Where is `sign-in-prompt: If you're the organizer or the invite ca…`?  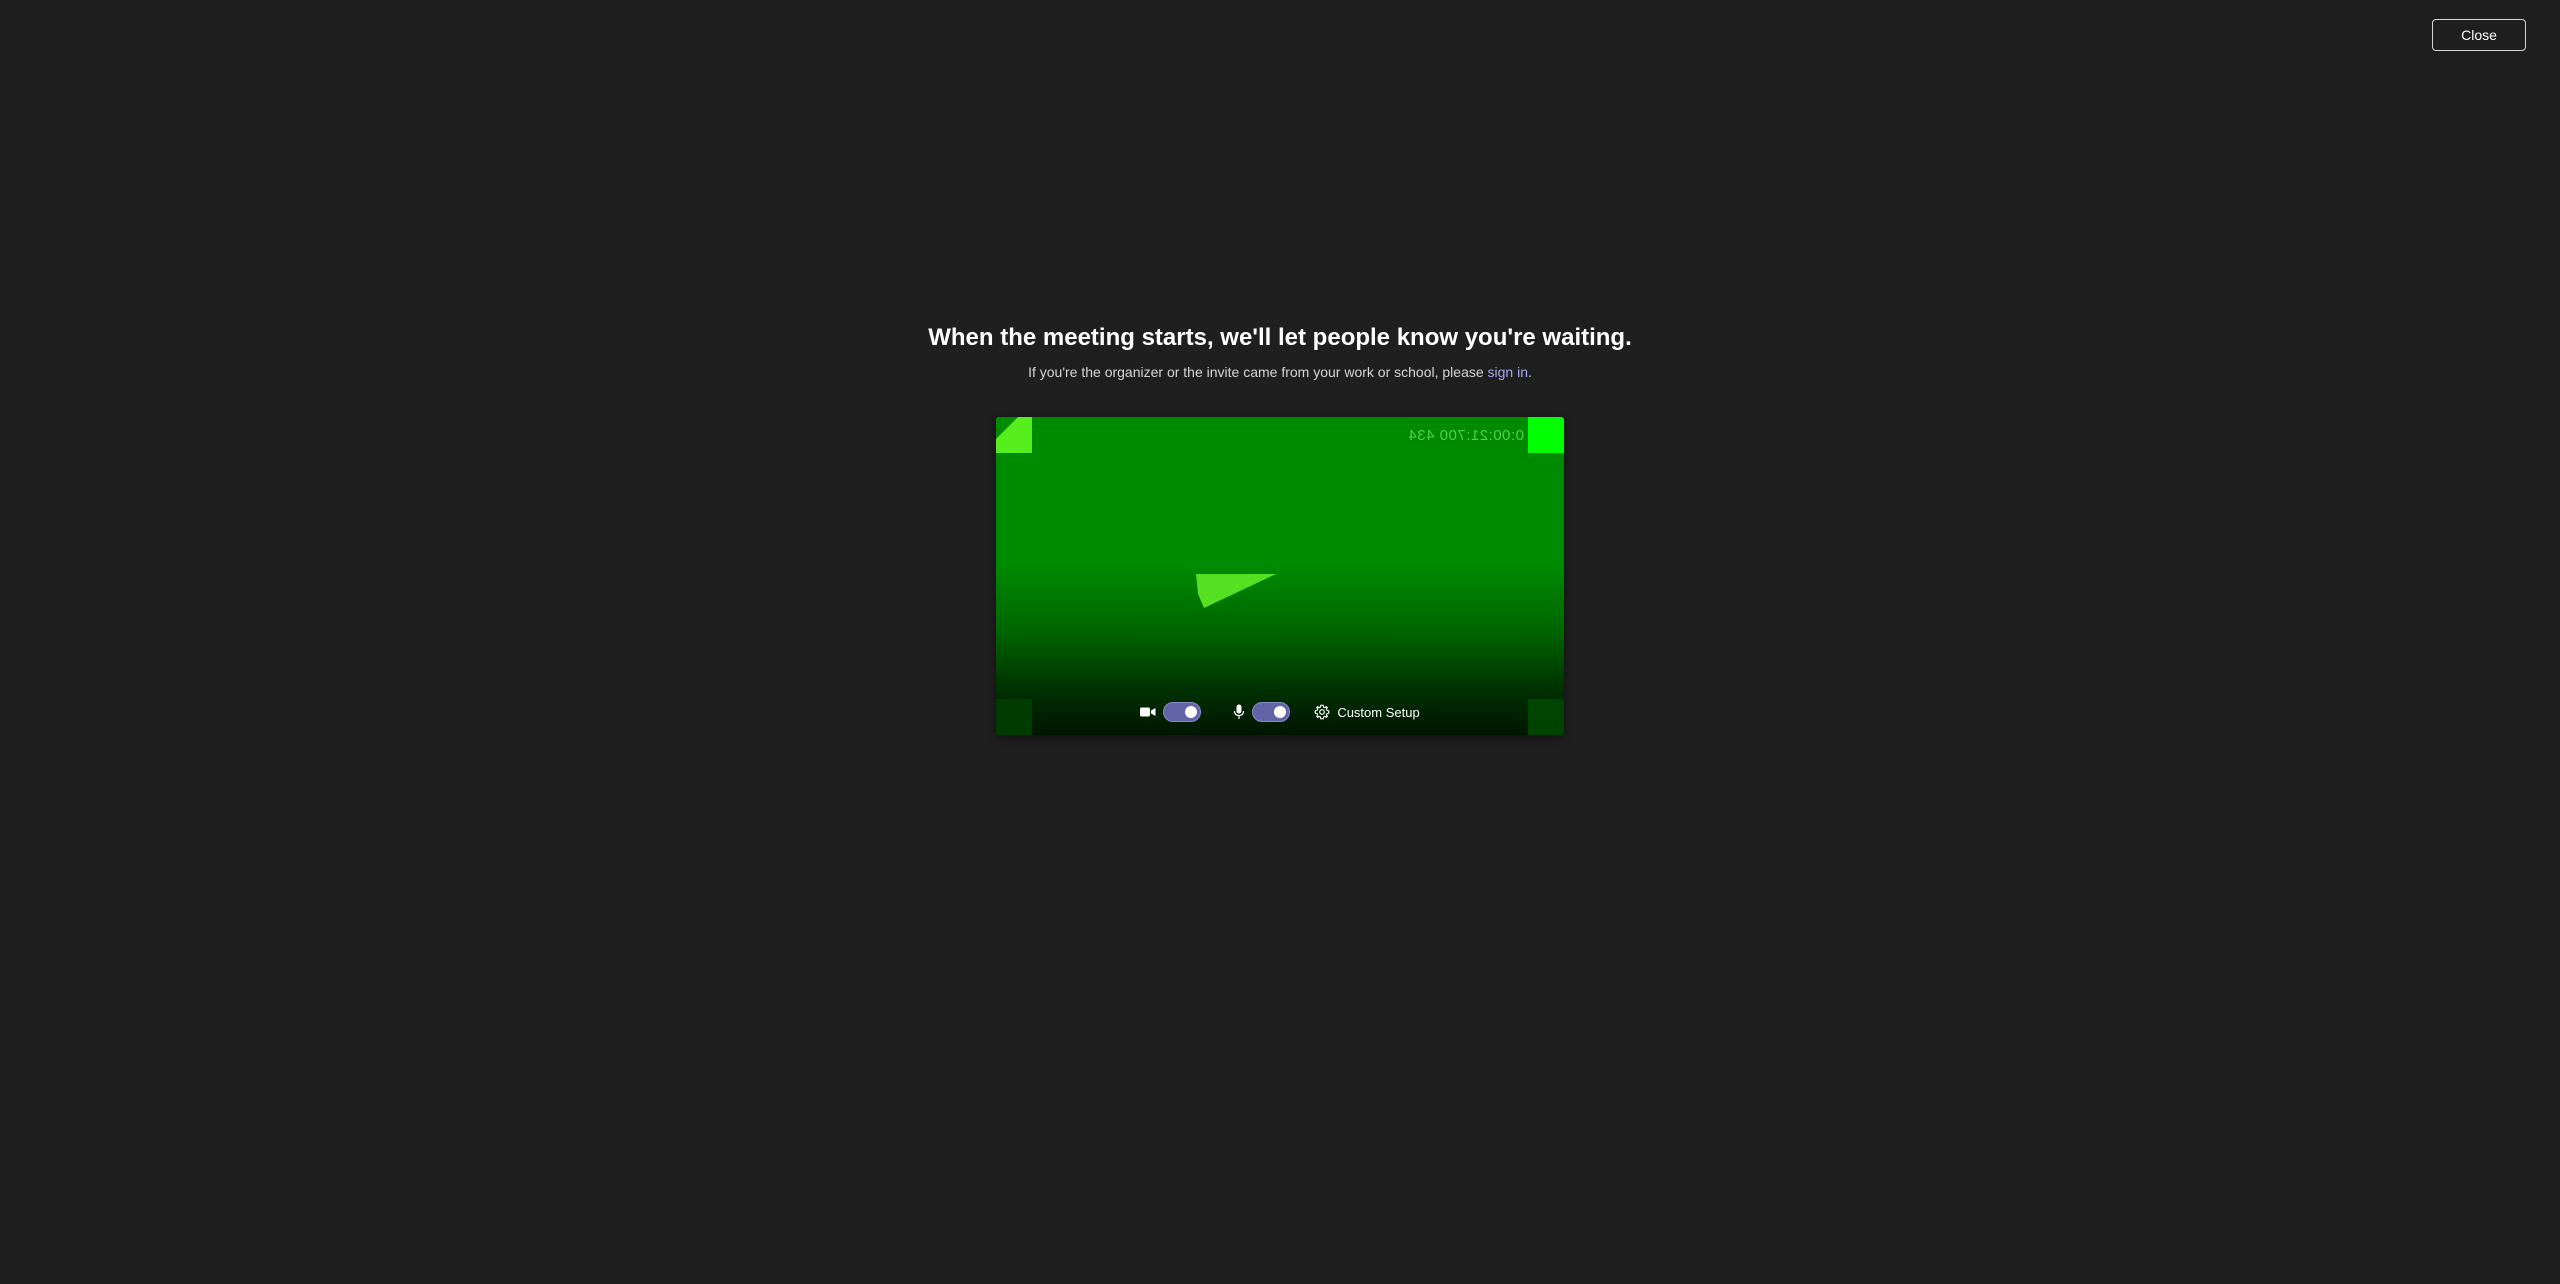
sign-in-prompt: If you're the organizer or the invite ca… is located at coordinates (1280, 372).